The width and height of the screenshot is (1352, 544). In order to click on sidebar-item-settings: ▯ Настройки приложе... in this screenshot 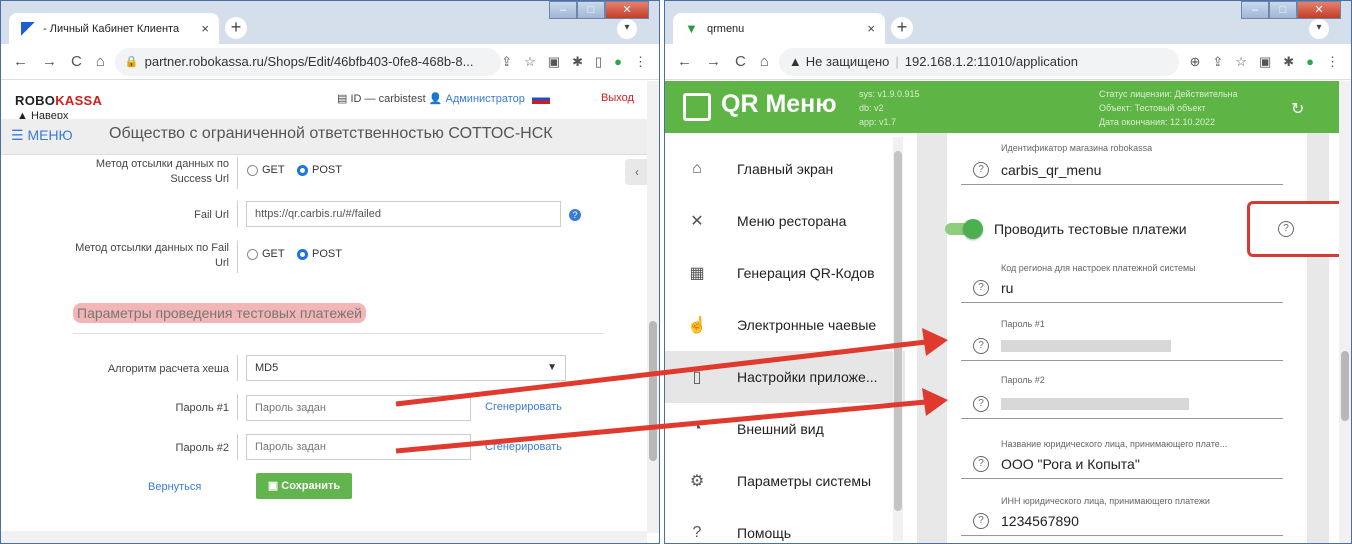, I will do `click(785, 377)`.